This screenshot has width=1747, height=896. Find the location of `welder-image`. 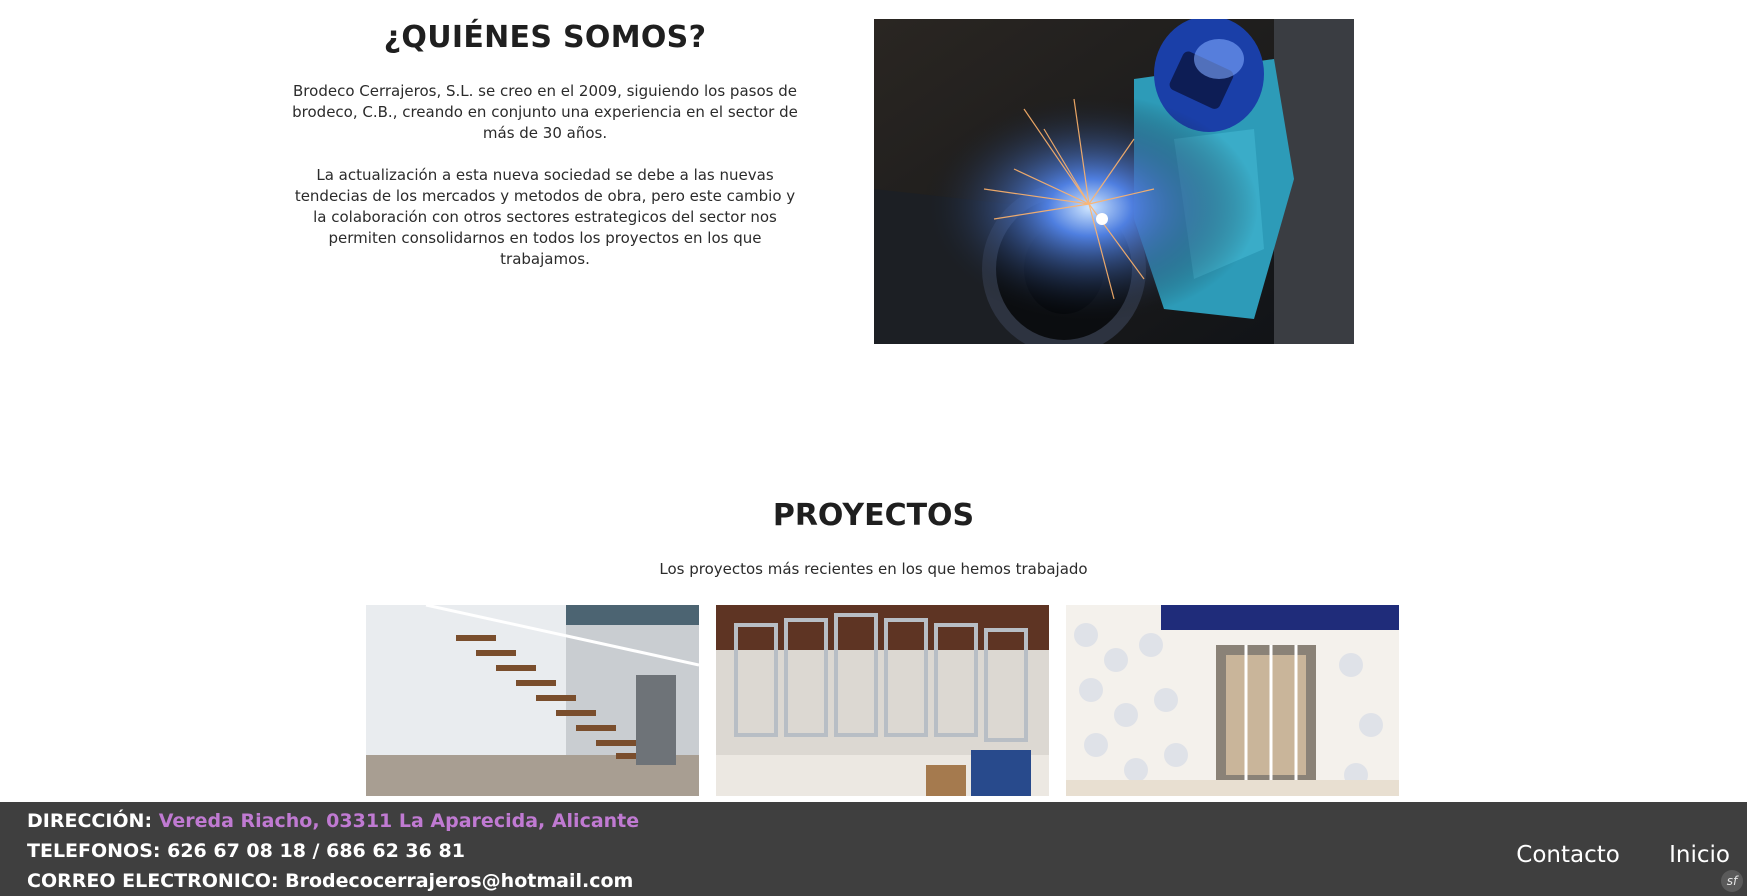

welder-image is located at coordinates (1114, 181).